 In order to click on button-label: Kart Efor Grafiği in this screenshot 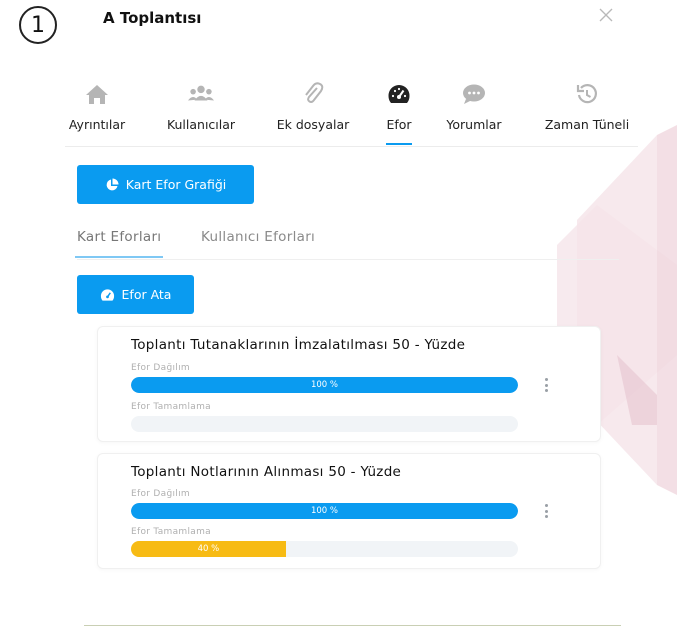, I will do `click(176, 184)`.